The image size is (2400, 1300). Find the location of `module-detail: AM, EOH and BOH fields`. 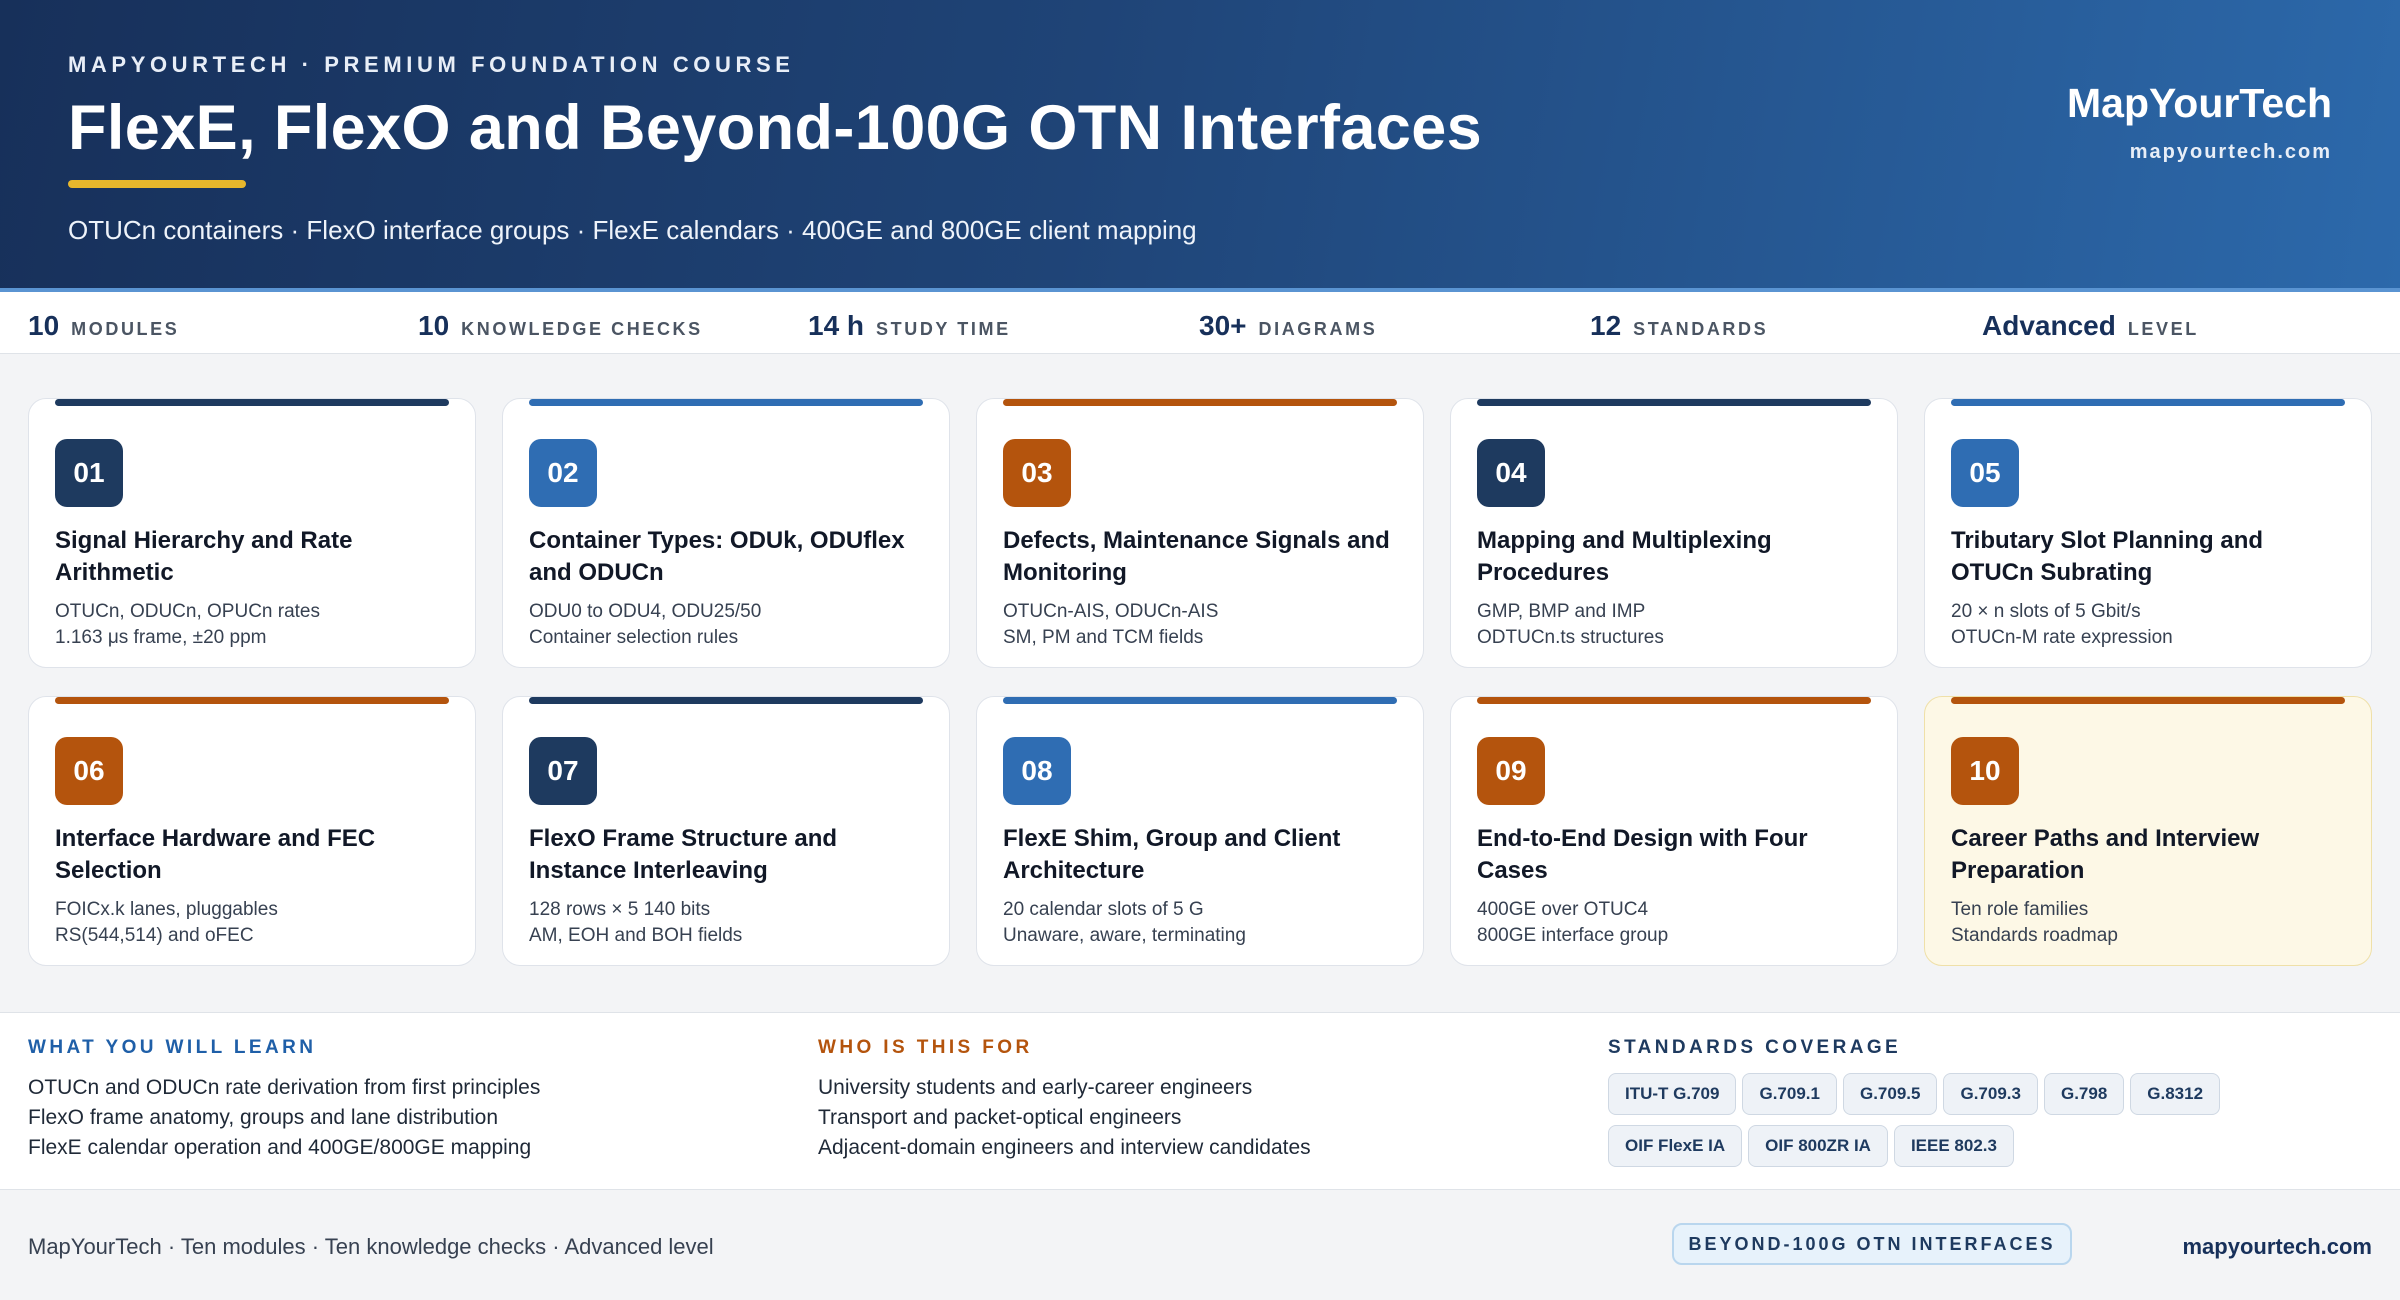

module-detail: AM, EOH and BOH fields is located at coordinates (636, 935).